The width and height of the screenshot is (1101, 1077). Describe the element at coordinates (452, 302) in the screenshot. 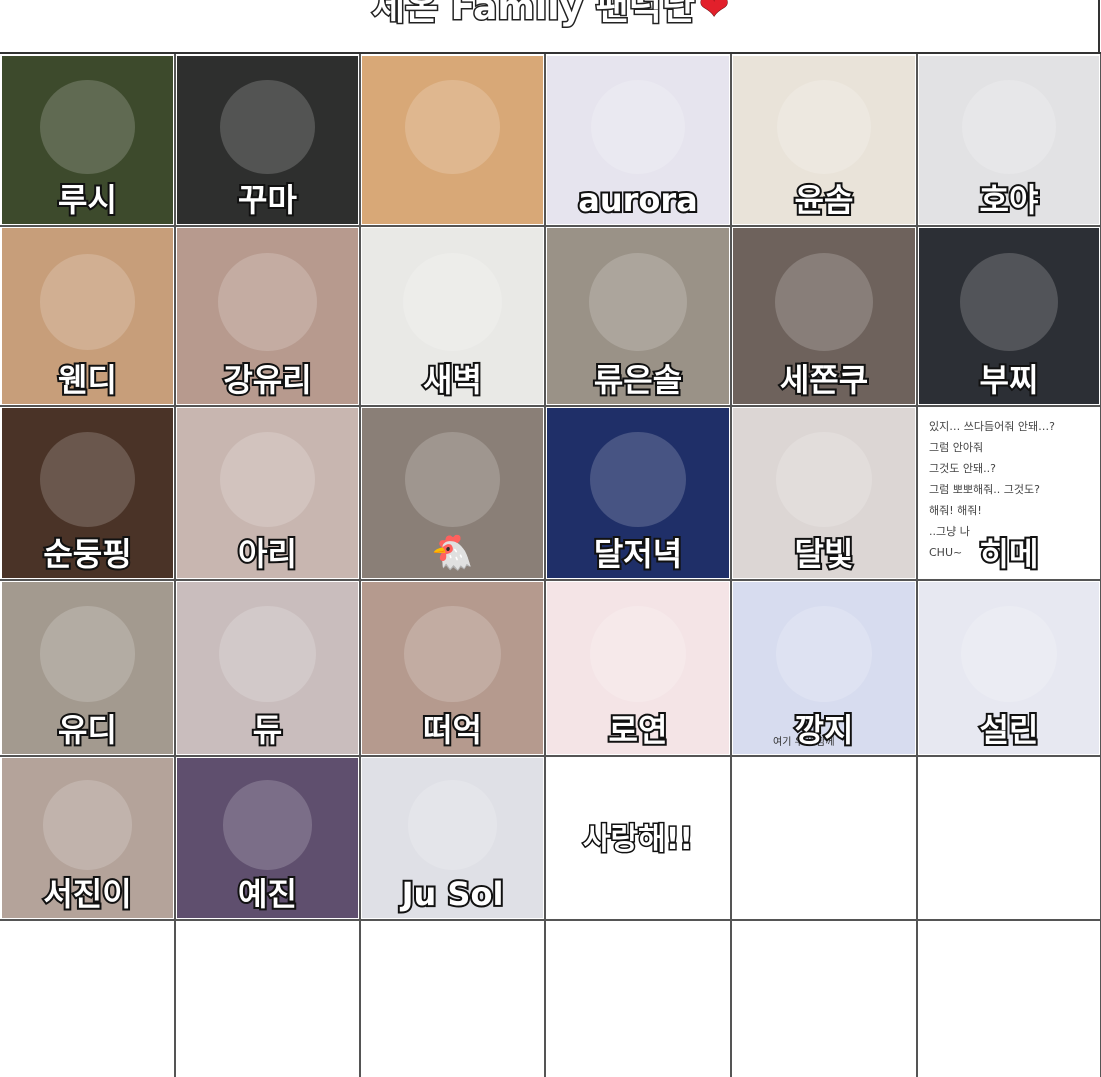

I see `sketch-portrait-icon` at that location.